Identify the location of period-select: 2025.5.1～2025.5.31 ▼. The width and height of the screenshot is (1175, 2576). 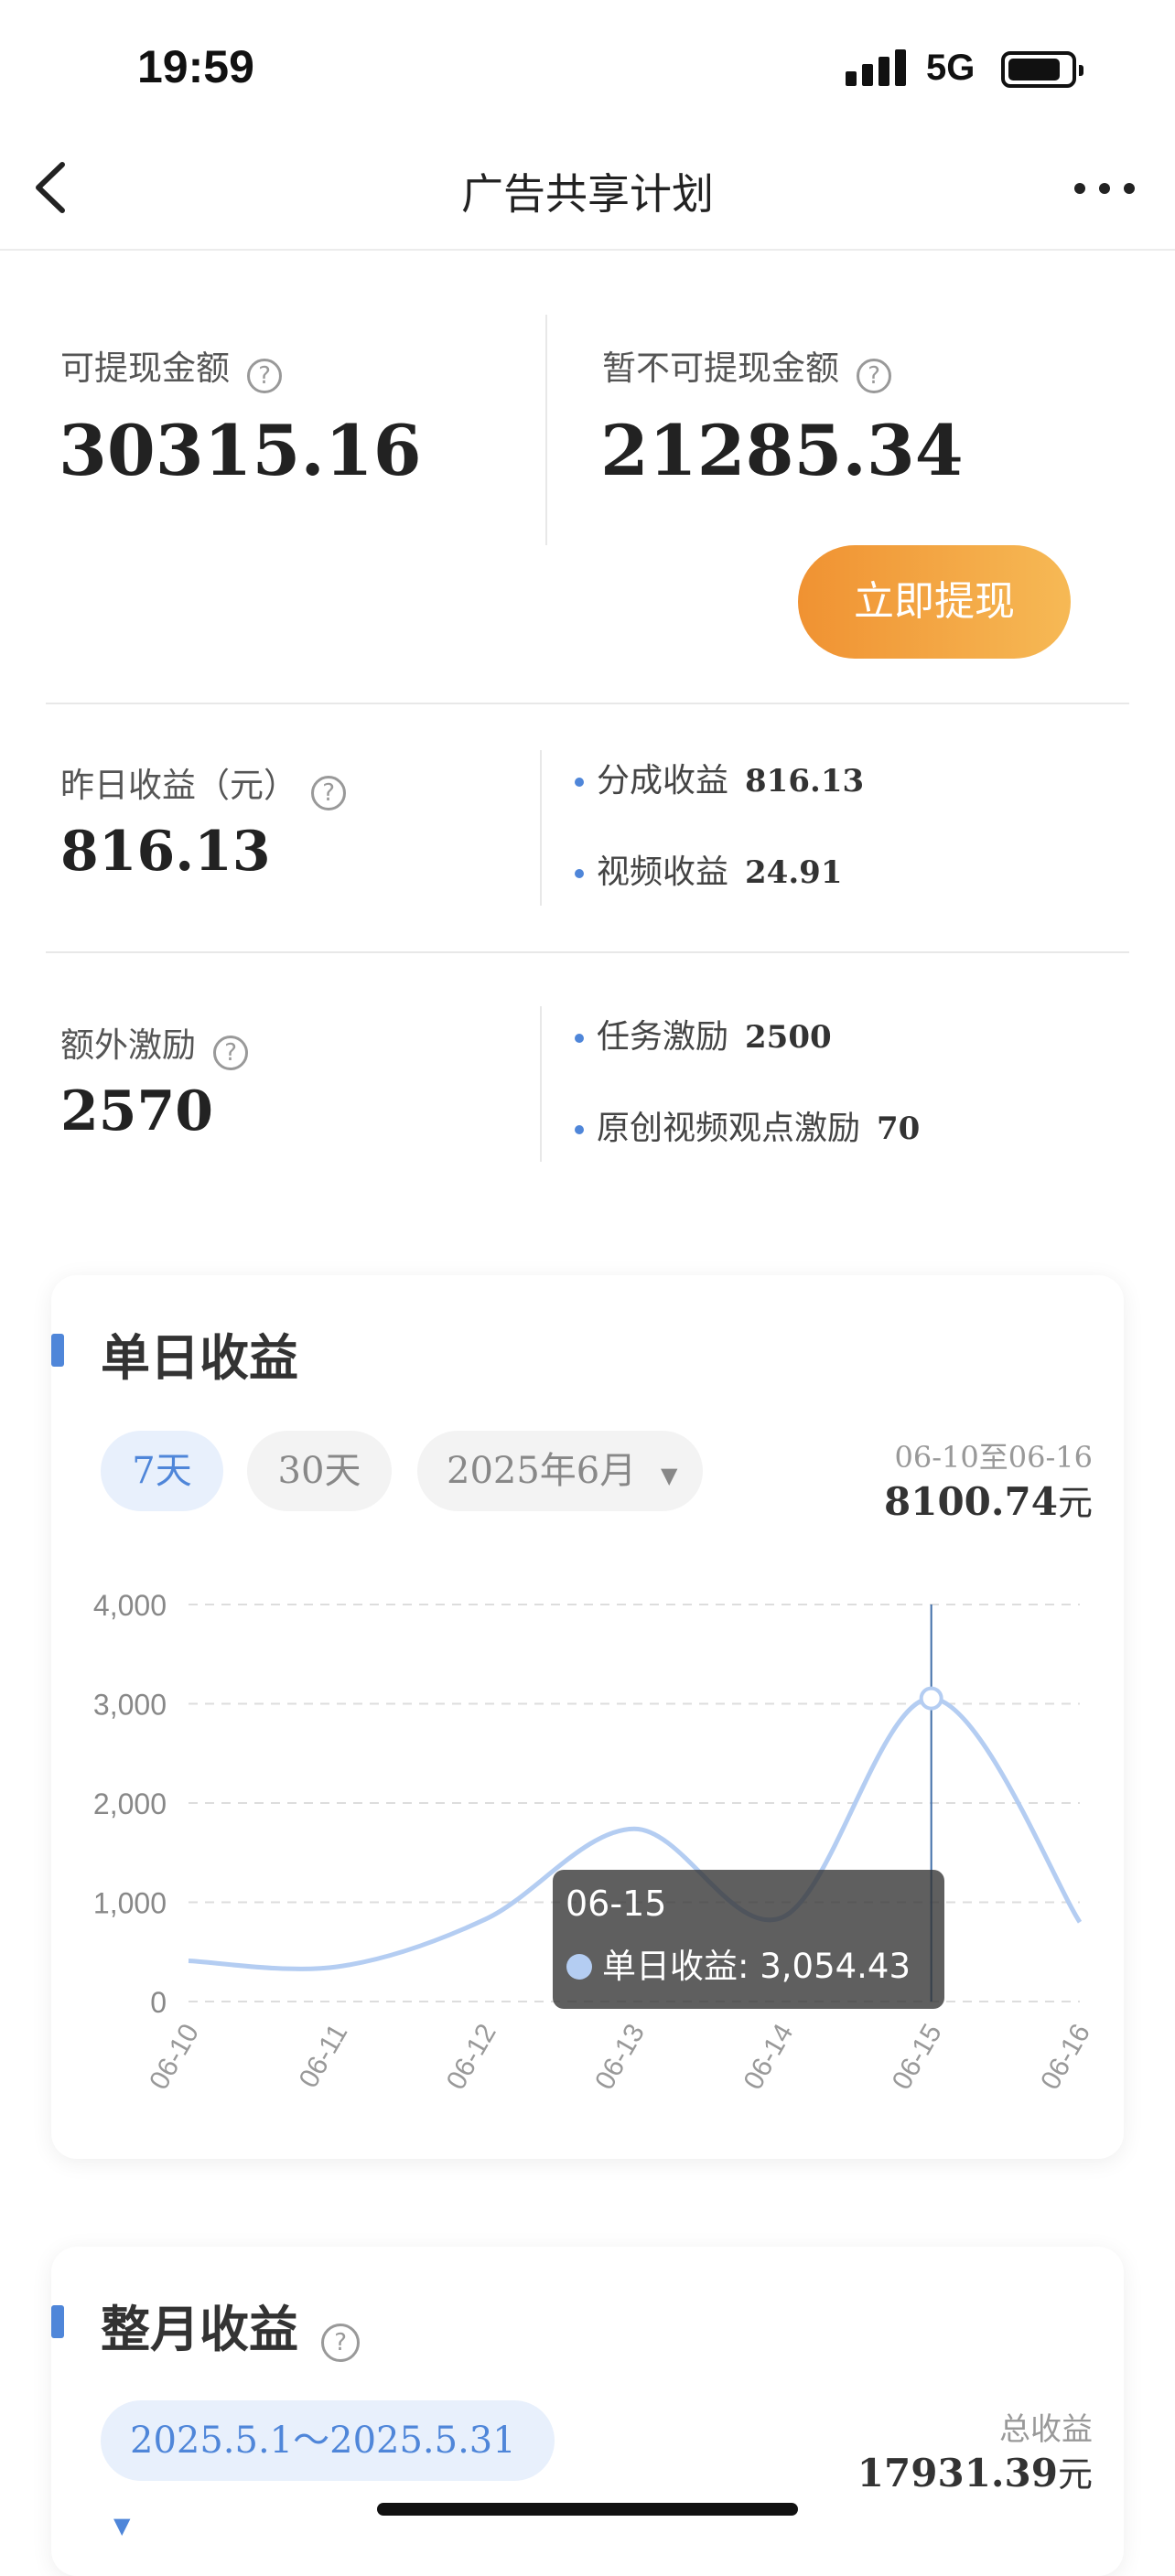
(328, 2469).